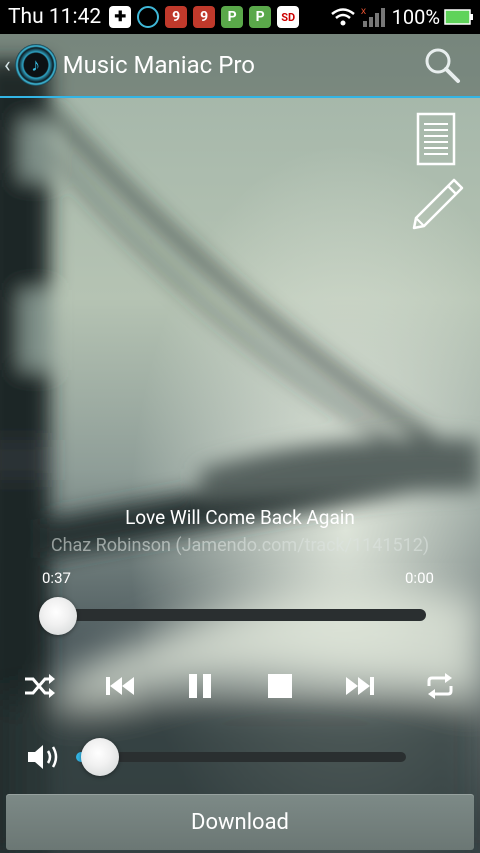  Describe the element at coordinates (44, 757) in the screenshot. I see `volume-icon` at that location.